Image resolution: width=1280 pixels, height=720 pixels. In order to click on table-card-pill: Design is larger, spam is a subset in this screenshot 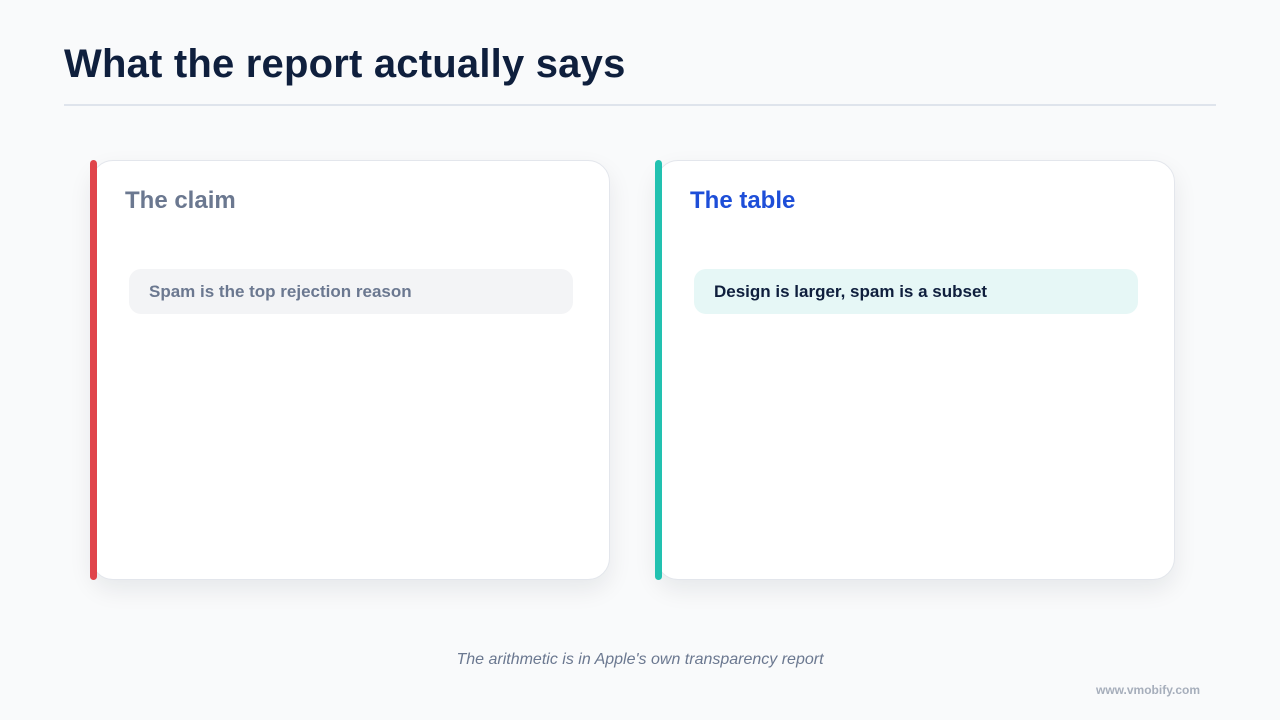, I will do `click(916, 291)`.